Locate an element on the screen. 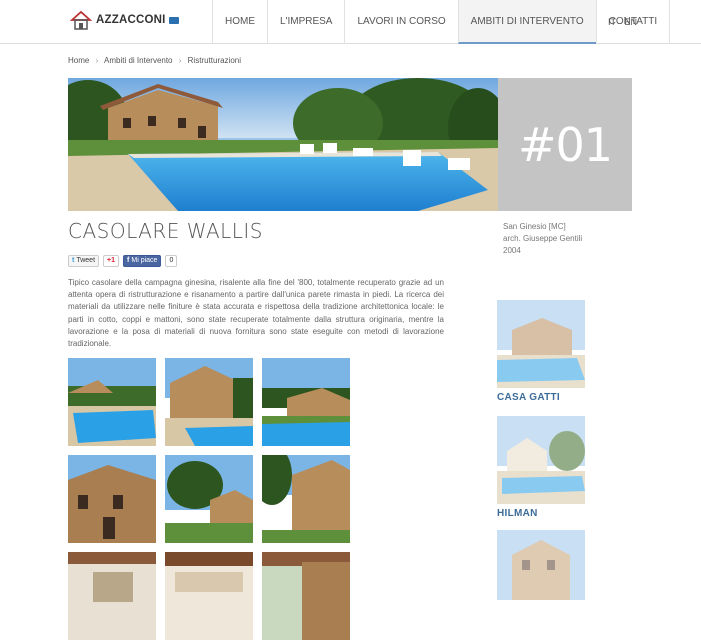  facebook-like-label: Mi piace is located at coordinates (144, 260).